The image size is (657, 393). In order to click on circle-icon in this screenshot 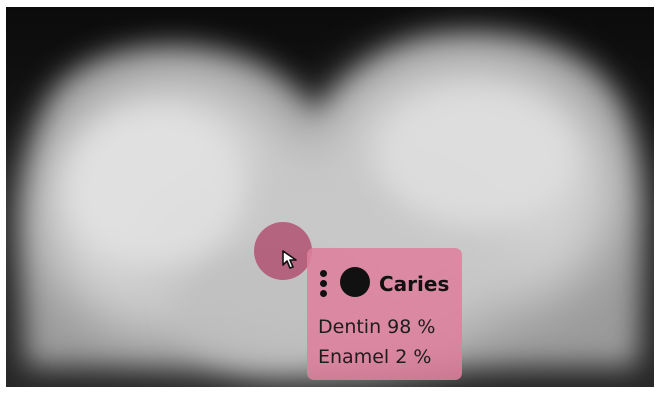, I will do `click(355, 282)`.